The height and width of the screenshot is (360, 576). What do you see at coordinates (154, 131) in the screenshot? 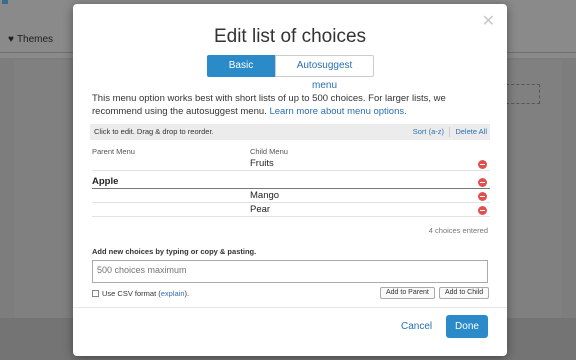
I see `edit-hint: Click to edit. Drag & drop to reorder.` at bounding box center [154, 131].